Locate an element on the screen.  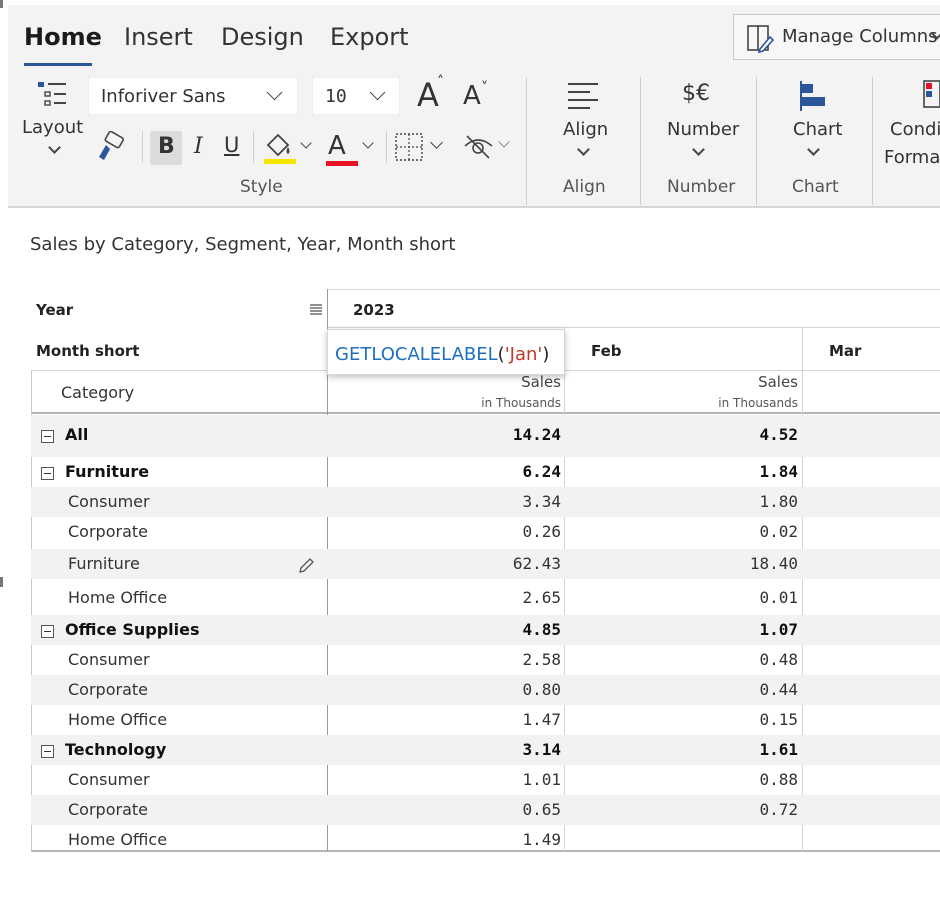
borders-button is located at coordinates (421, 148).